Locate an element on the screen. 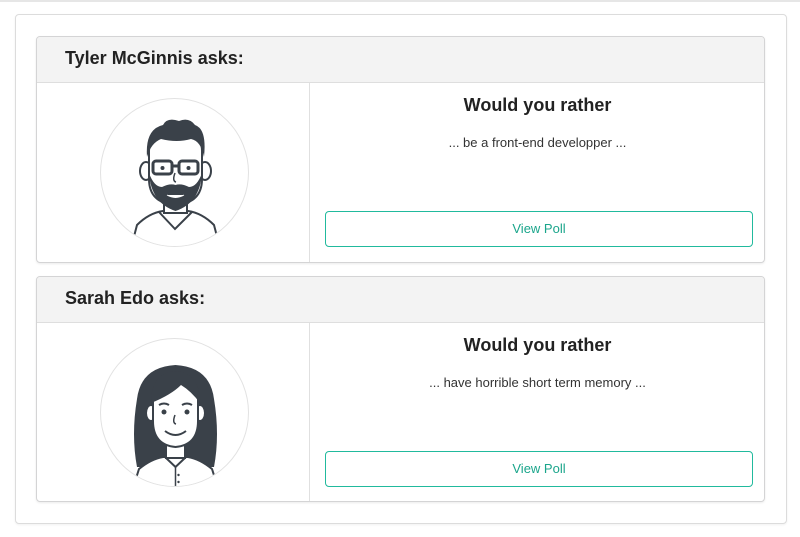  bearded-man-avatar-icon is located at coordinates (175, 182).